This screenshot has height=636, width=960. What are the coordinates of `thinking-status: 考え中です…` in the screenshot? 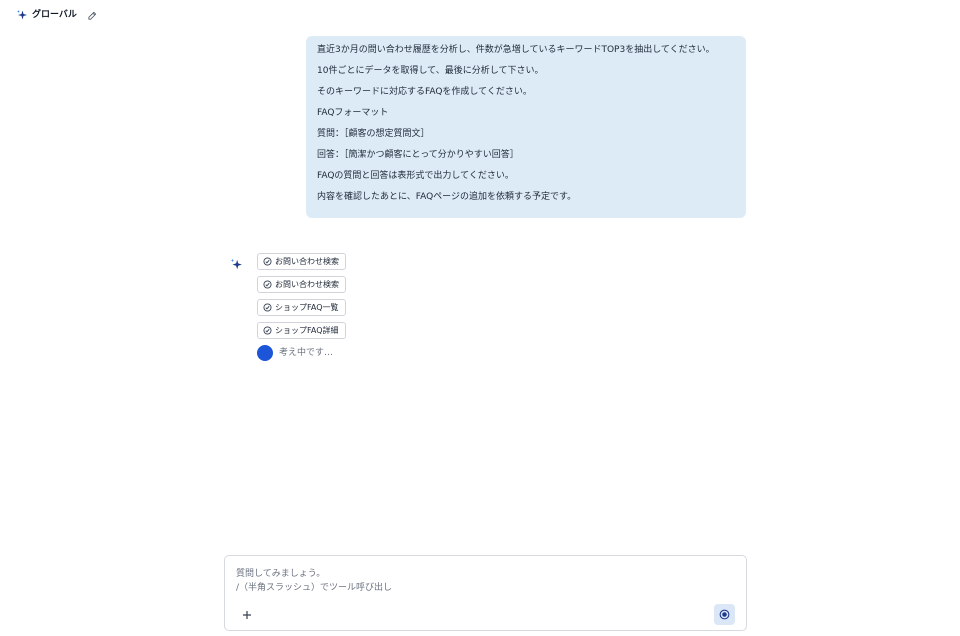 It's located at (306, 352).